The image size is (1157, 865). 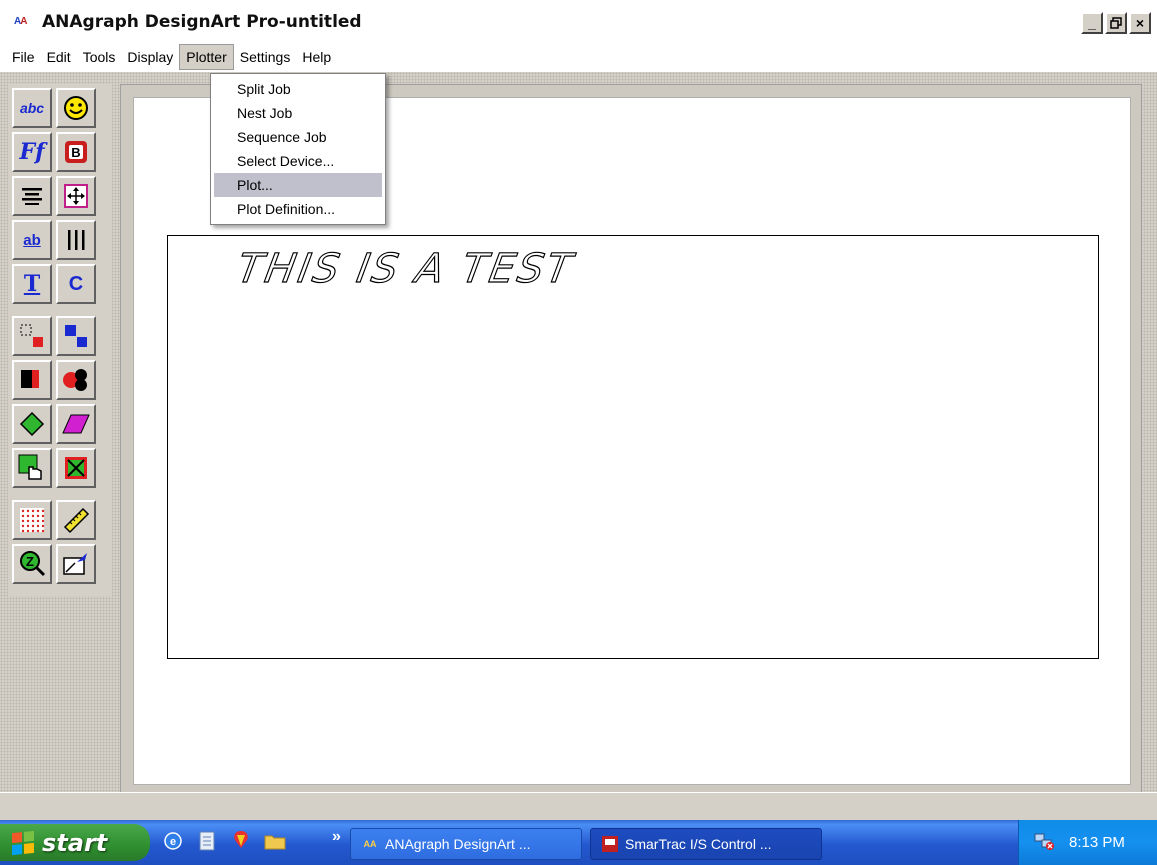 What do you see at coordinates (370, 844) in the screenshot?
I see `anagraph-app-icon: AA` at bounding box center [370, 844].